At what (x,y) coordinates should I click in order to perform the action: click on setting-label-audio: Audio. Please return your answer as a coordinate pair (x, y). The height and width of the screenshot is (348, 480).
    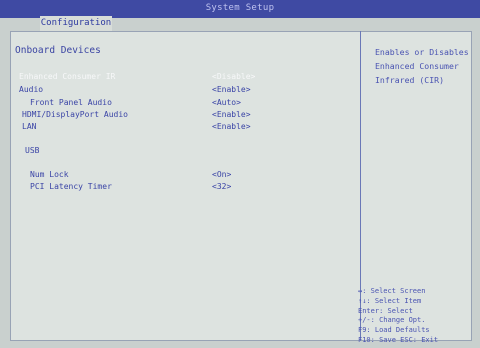
    Looking at the image, I should click on (31, 89).